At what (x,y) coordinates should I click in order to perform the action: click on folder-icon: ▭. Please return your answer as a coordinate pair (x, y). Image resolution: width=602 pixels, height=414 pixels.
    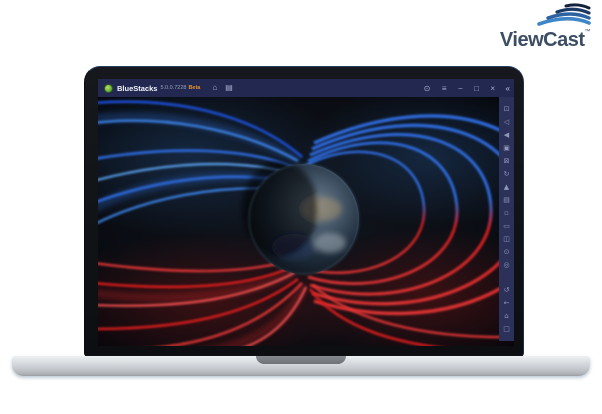
    Looking at the image, I should click on (506, 226).